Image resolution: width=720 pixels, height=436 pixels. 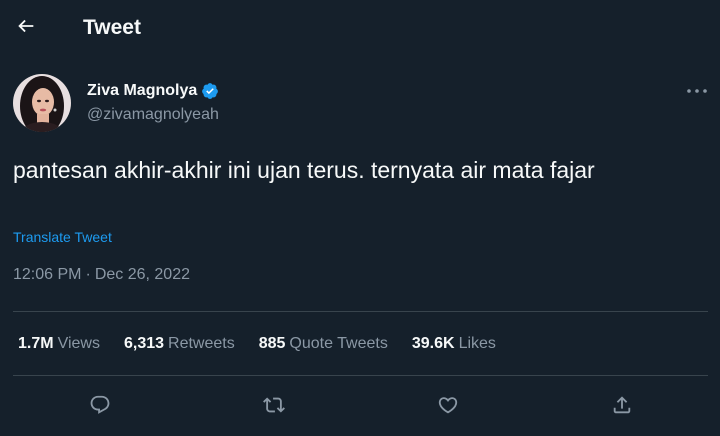 I want to click on tweet-time: 12:06 PM, so click(x=47, y=275).